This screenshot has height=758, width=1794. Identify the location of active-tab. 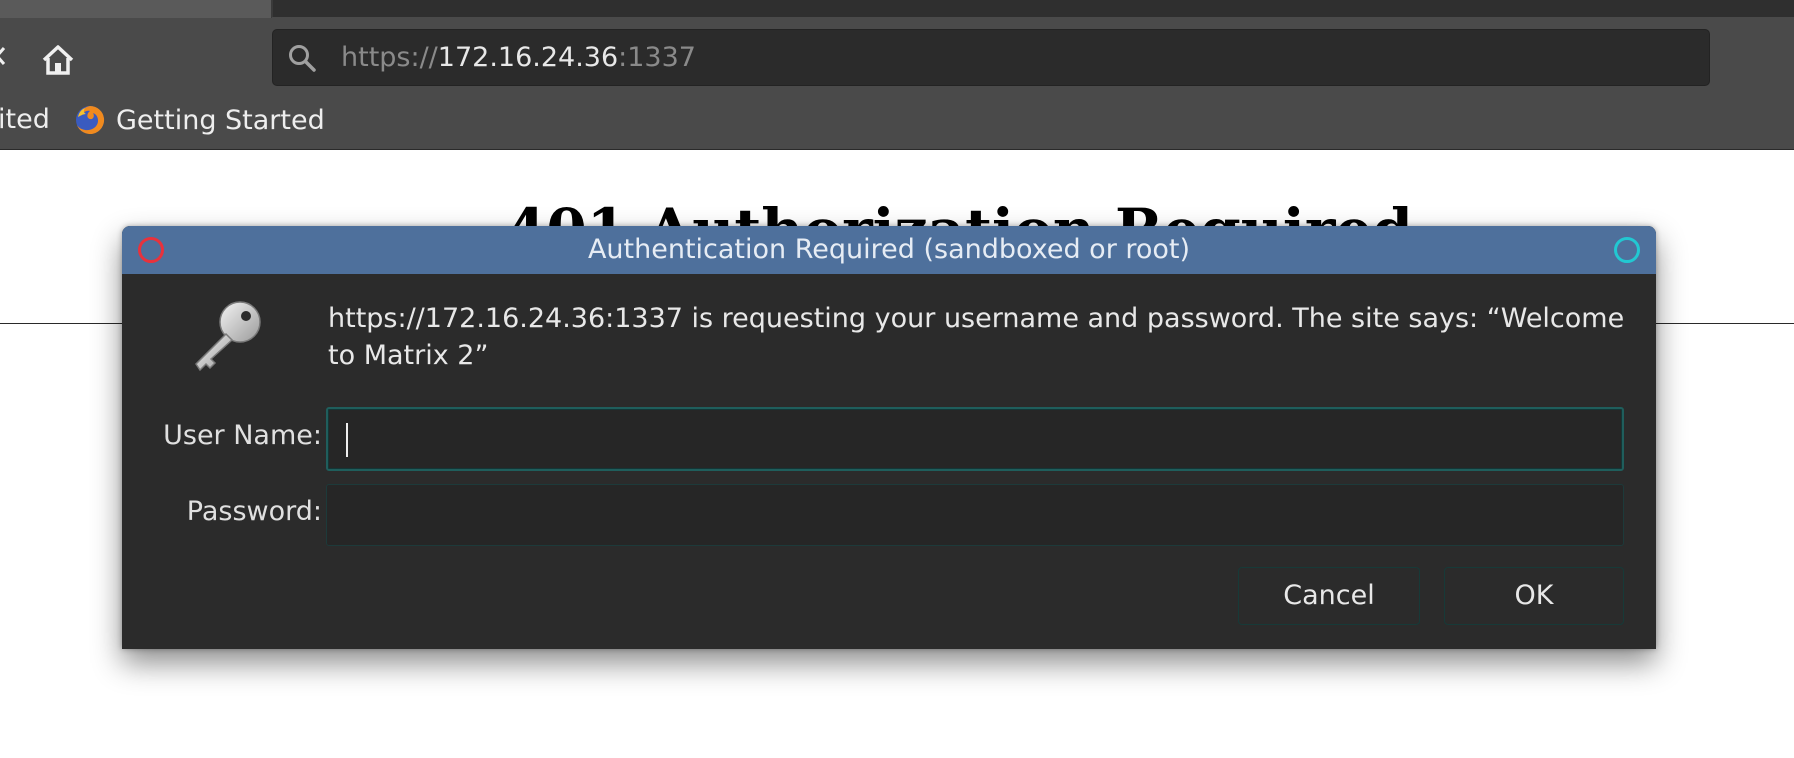
(136, 9).